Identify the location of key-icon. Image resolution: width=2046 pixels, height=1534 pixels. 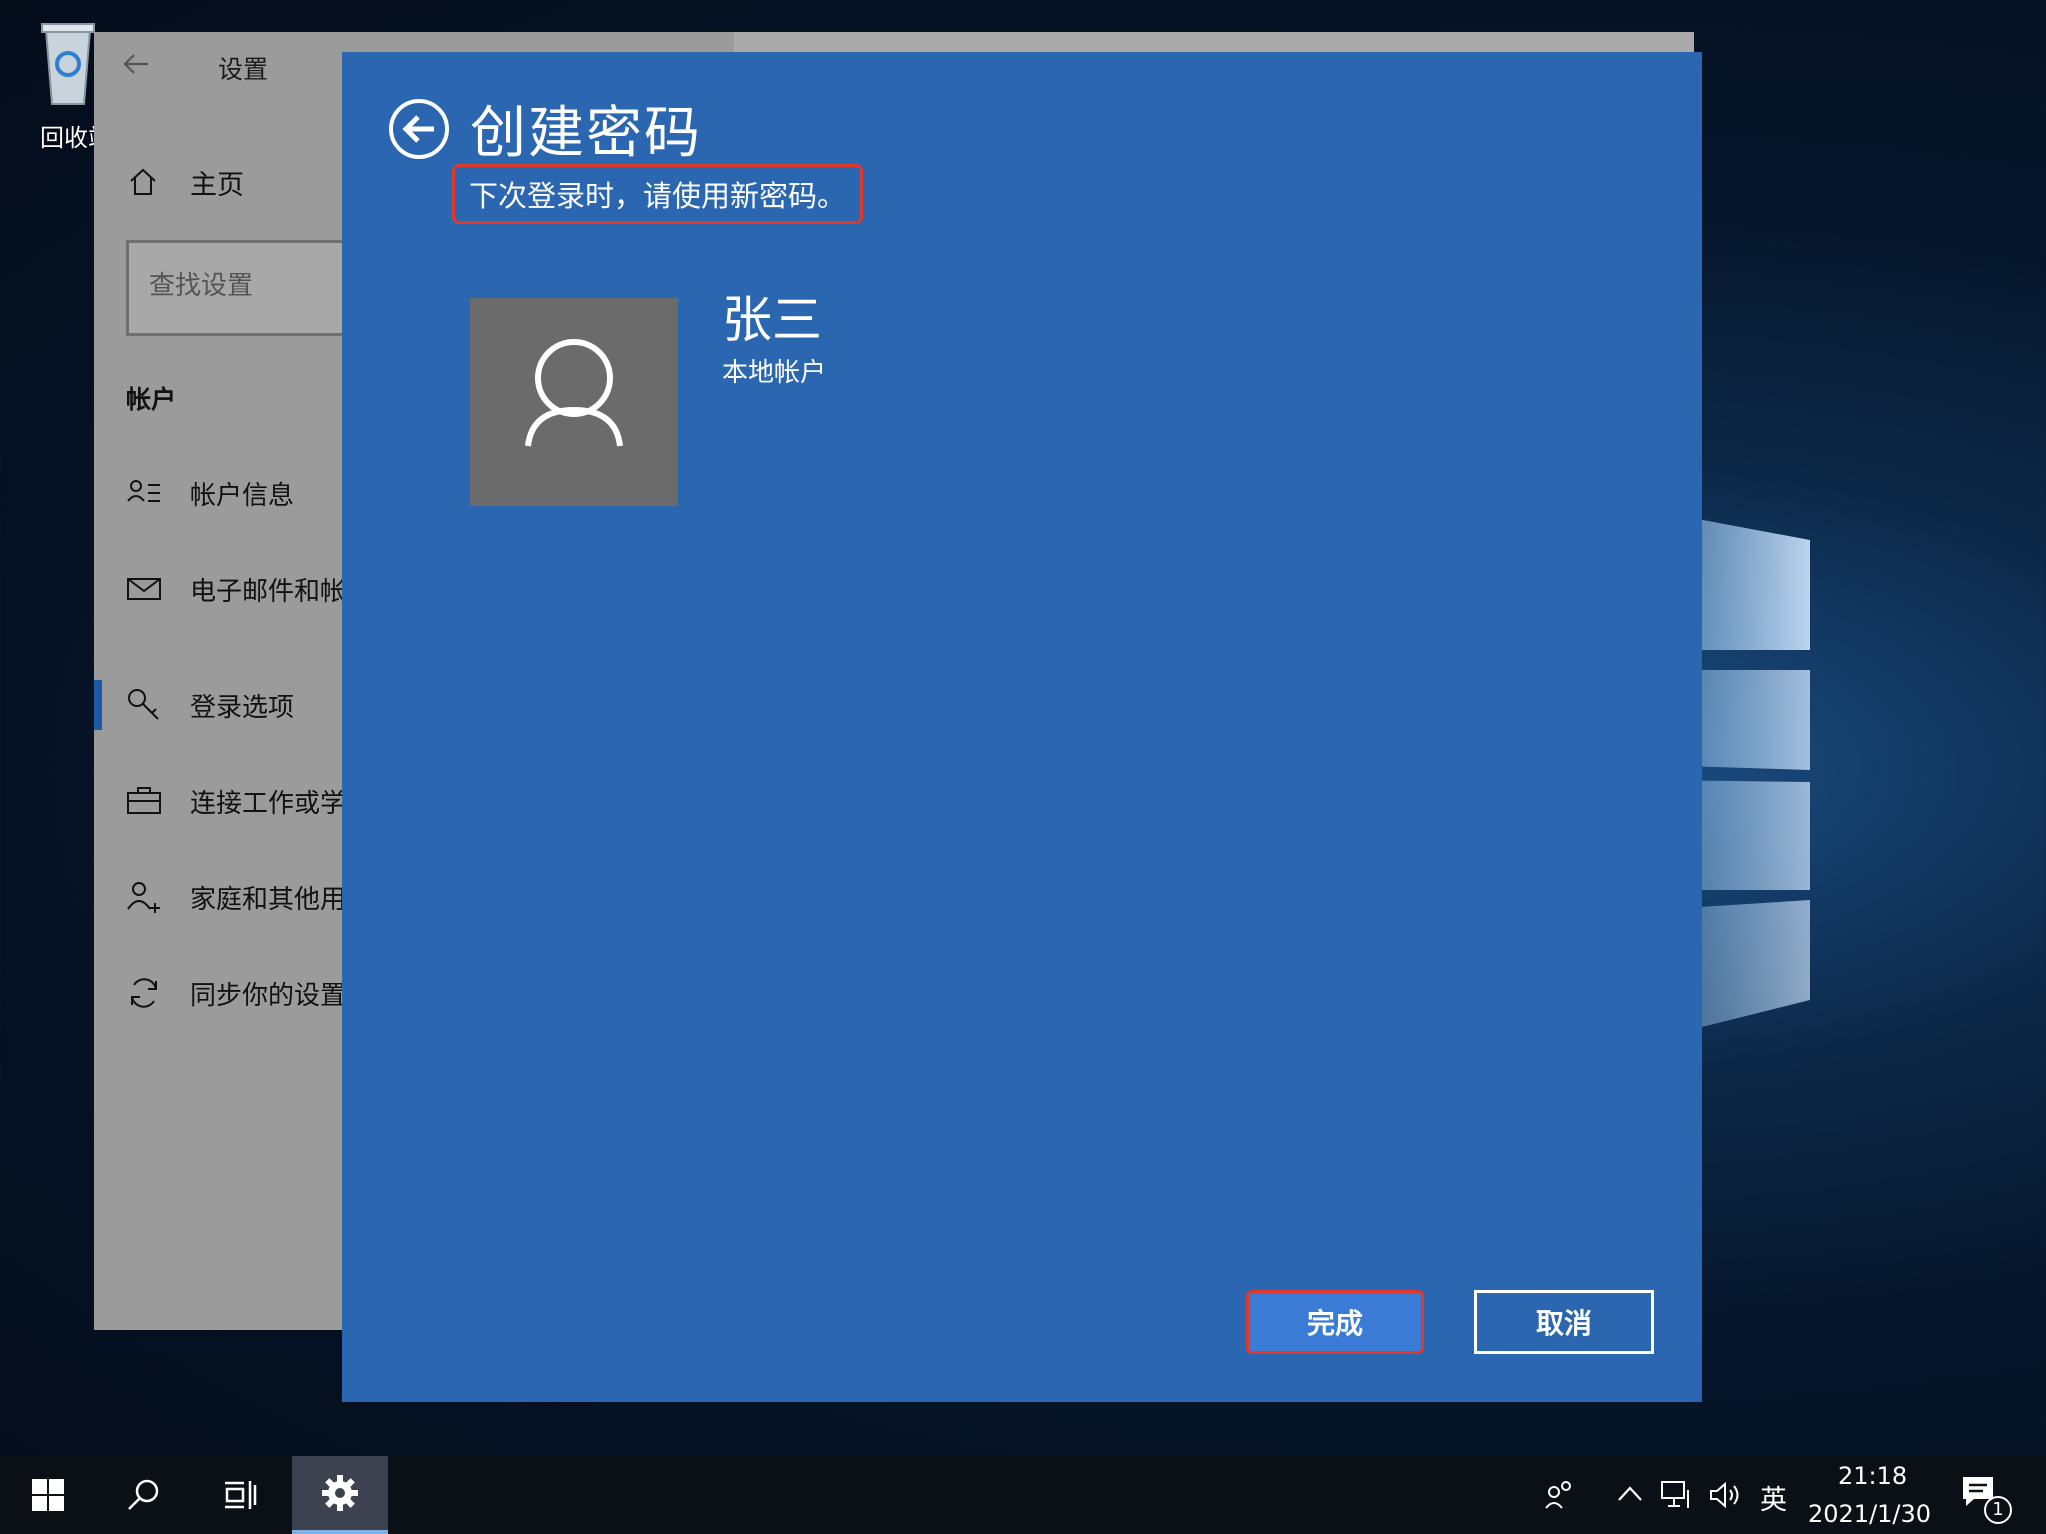
(143, 704).